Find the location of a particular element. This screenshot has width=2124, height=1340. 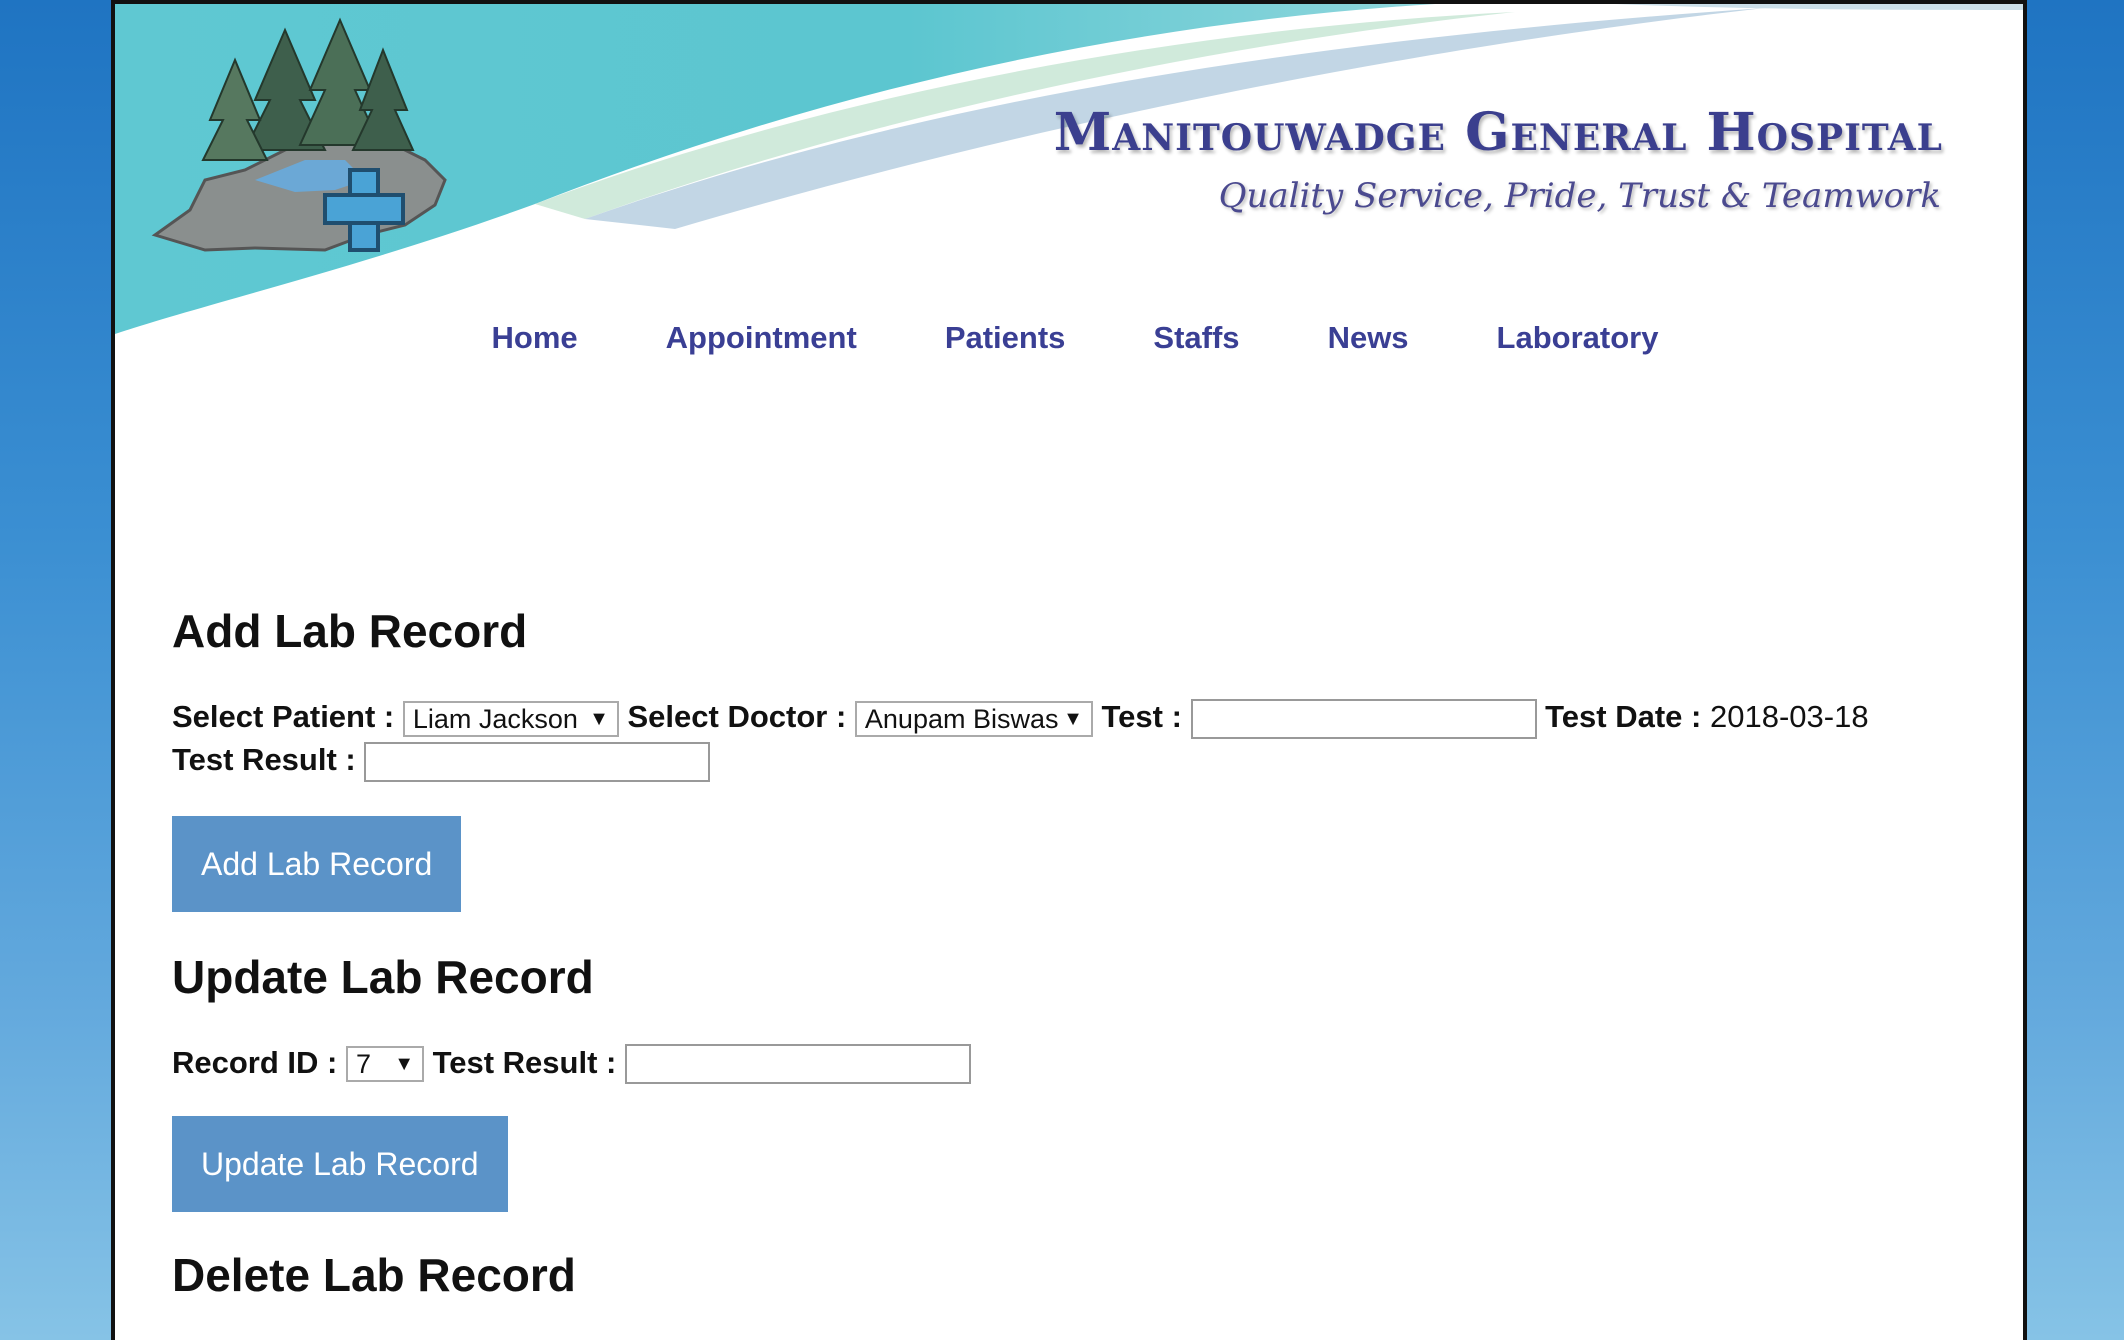

nav-news: News is located at coordinates (1368, 338).